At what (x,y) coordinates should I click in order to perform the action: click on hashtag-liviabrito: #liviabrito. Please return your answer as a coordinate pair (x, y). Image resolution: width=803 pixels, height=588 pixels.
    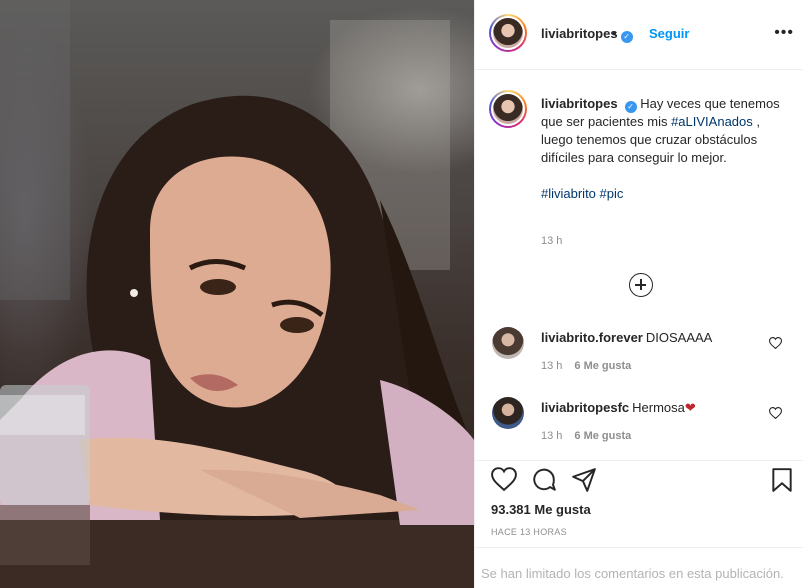
    Looking at the image, I should click on (568, 193).